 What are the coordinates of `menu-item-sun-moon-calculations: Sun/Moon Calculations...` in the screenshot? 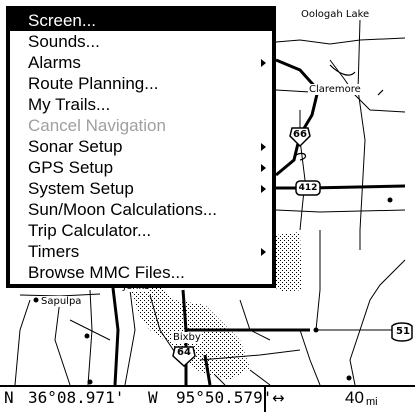 It's located at (141, 209).